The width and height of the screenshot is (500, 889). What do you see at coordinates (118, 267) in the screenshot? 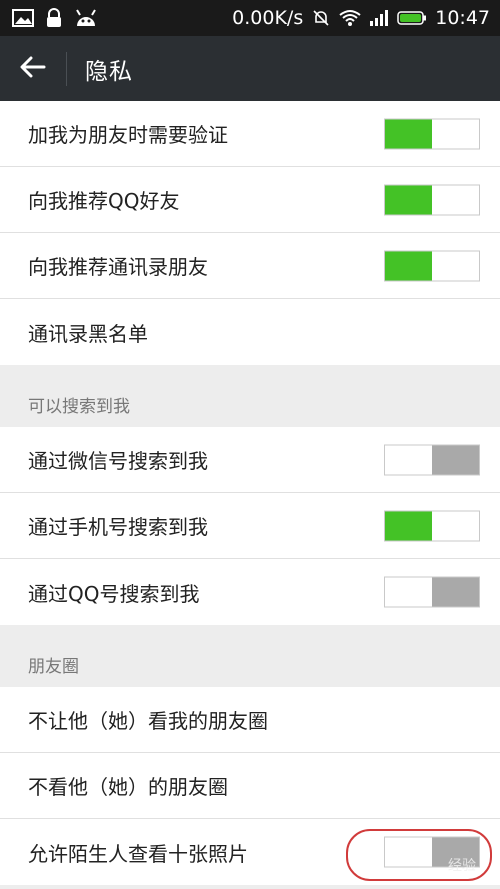
I see `setting-label: 向我推荐通讯录朋友` at bounding box center [118, 267].